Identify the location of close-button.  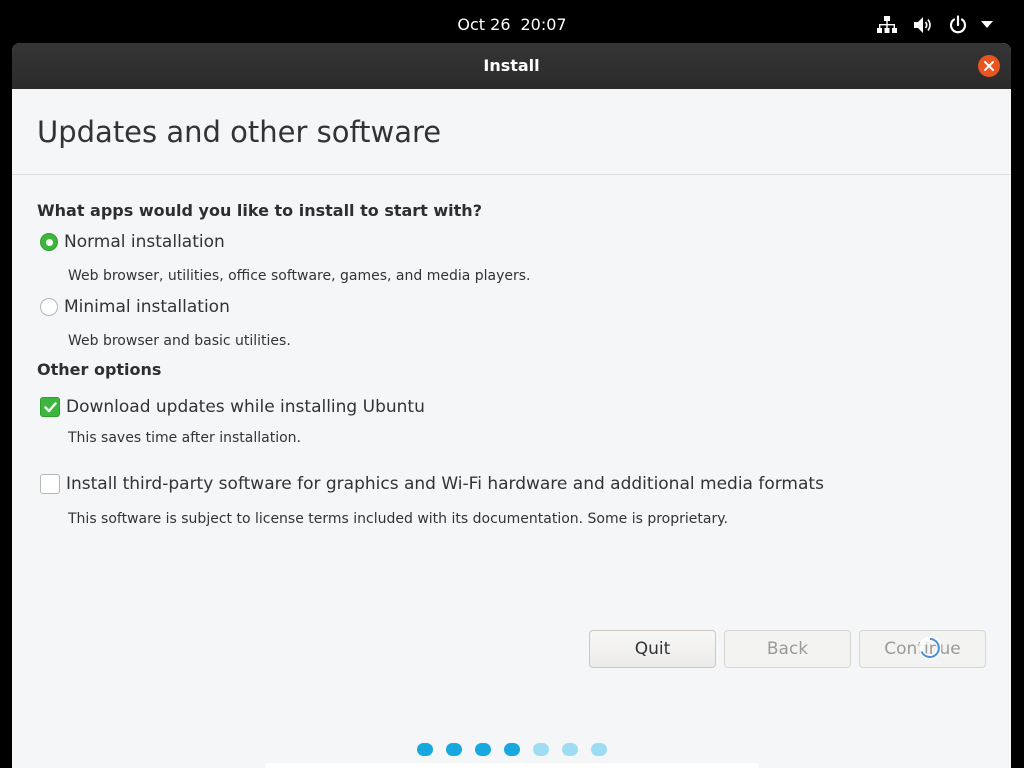
(989, 66).